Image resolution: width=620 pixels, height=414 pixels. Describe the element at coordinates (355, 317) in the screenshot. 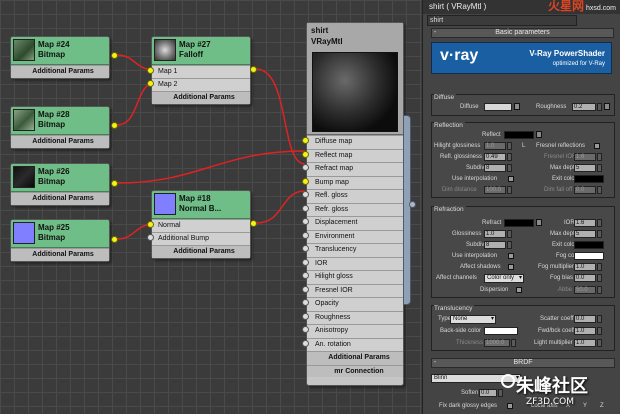

I see `slot-roughness: Roughness` at that location.